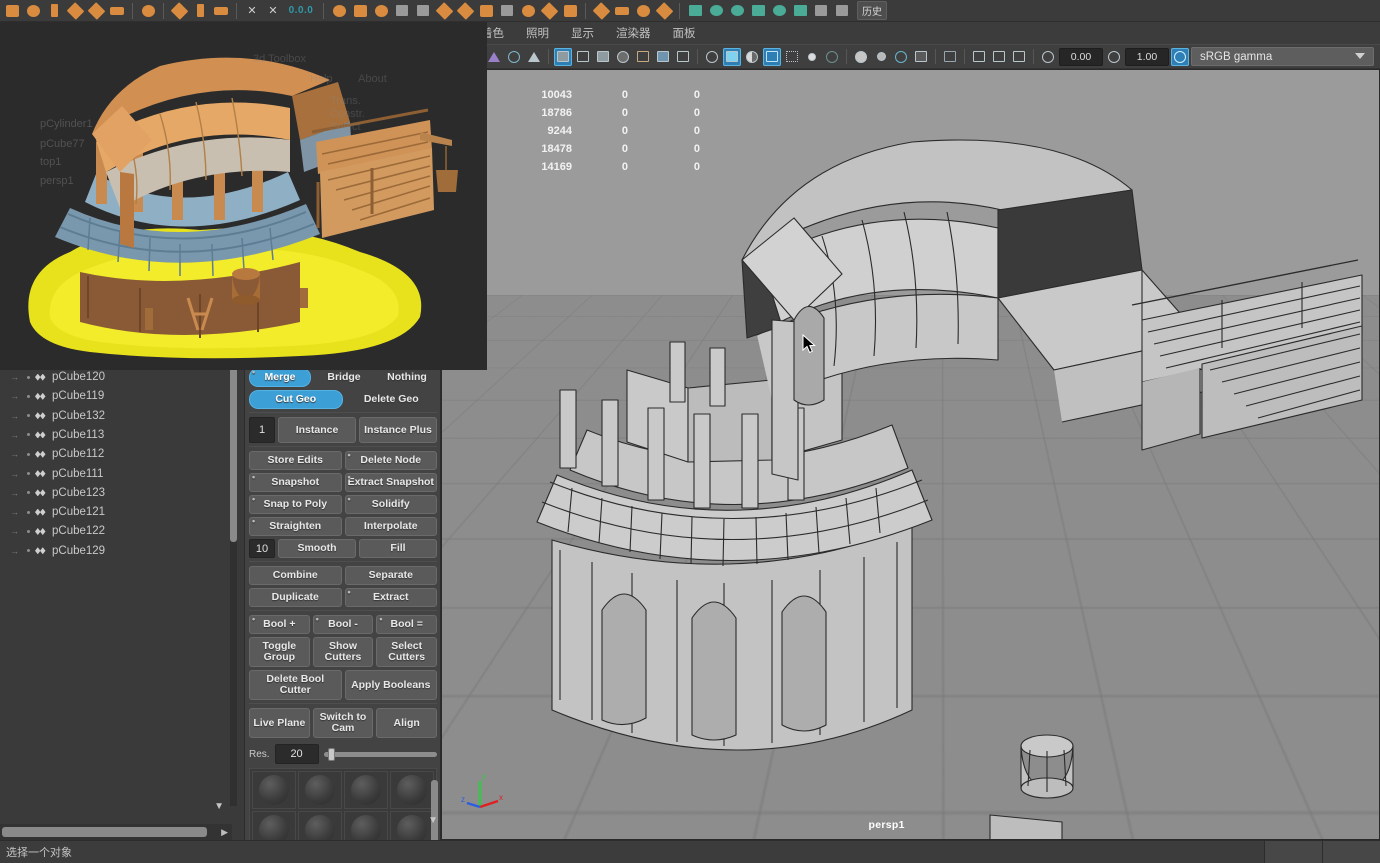 The image size is (1380, 863). Describe the element at coordinates (842, 11) in the screenshot. I see `curve-editor-icon` at that location.